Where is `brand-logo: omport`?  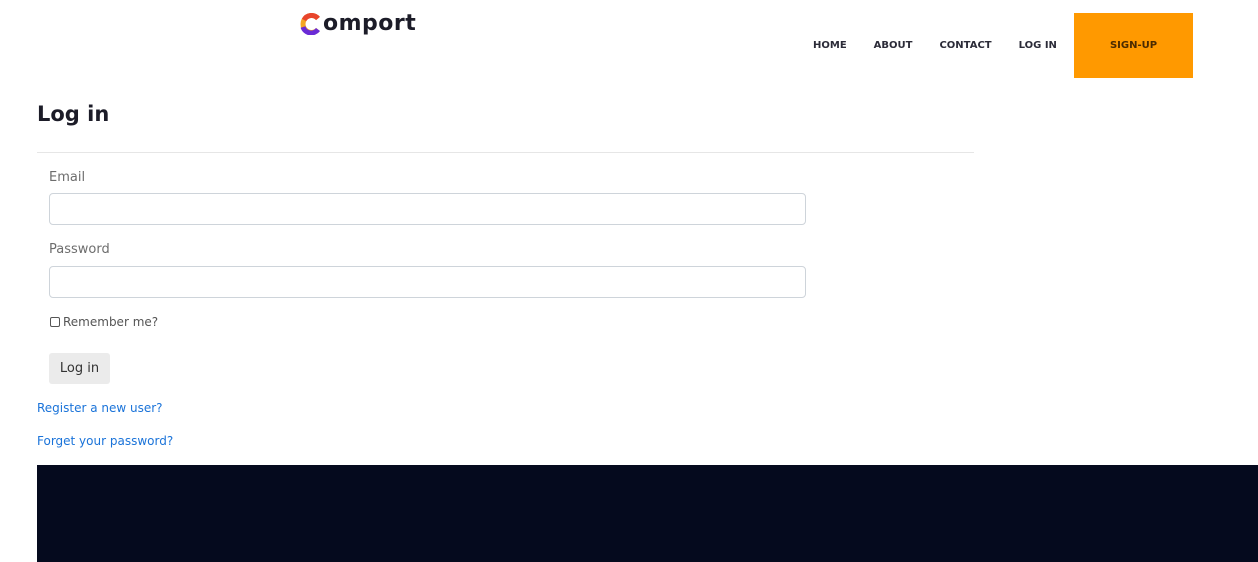
brand-logo: omport is located at coordinates (358, 24).